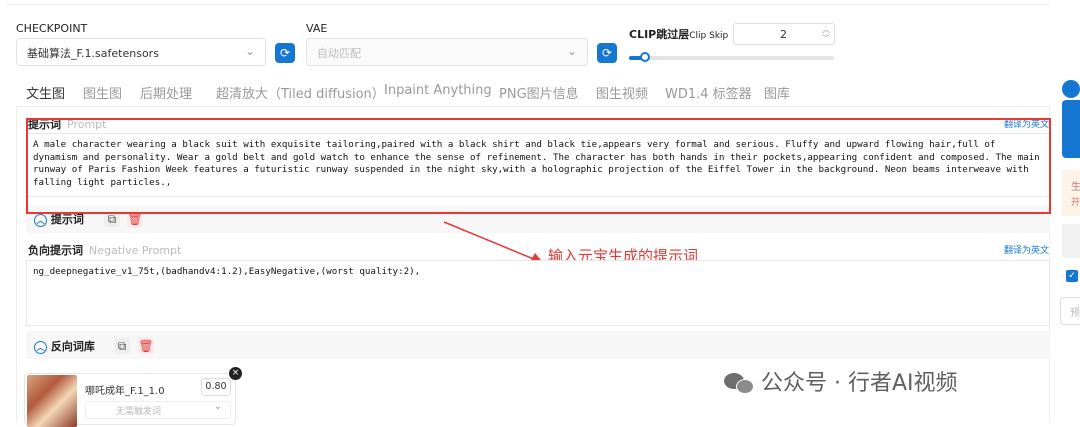 Image resolution: width=1080 pixels, height=427 pixels. What do you see at coordinates (235, 373) in the screenshot?
I see `lora-close-icon: ×` at bounding box center [235, 373].